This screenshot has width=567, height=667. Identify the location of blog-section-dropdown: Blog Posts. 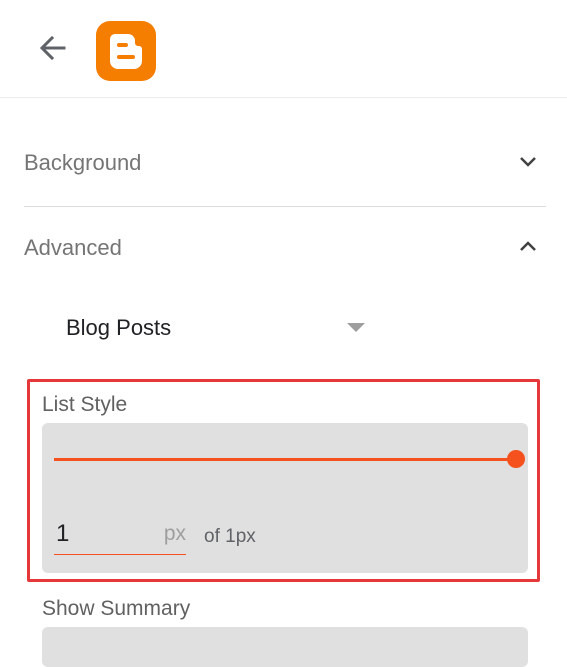
(221, 327).